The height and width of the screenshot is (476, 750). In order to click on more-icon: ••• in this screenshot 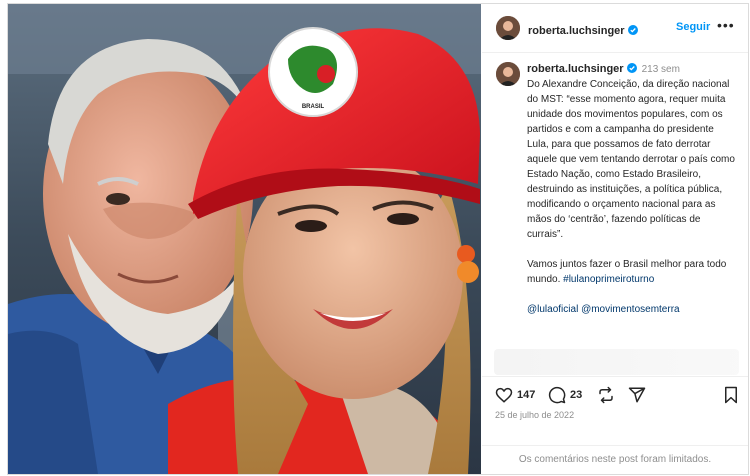, I will do `click(726, 25)`.